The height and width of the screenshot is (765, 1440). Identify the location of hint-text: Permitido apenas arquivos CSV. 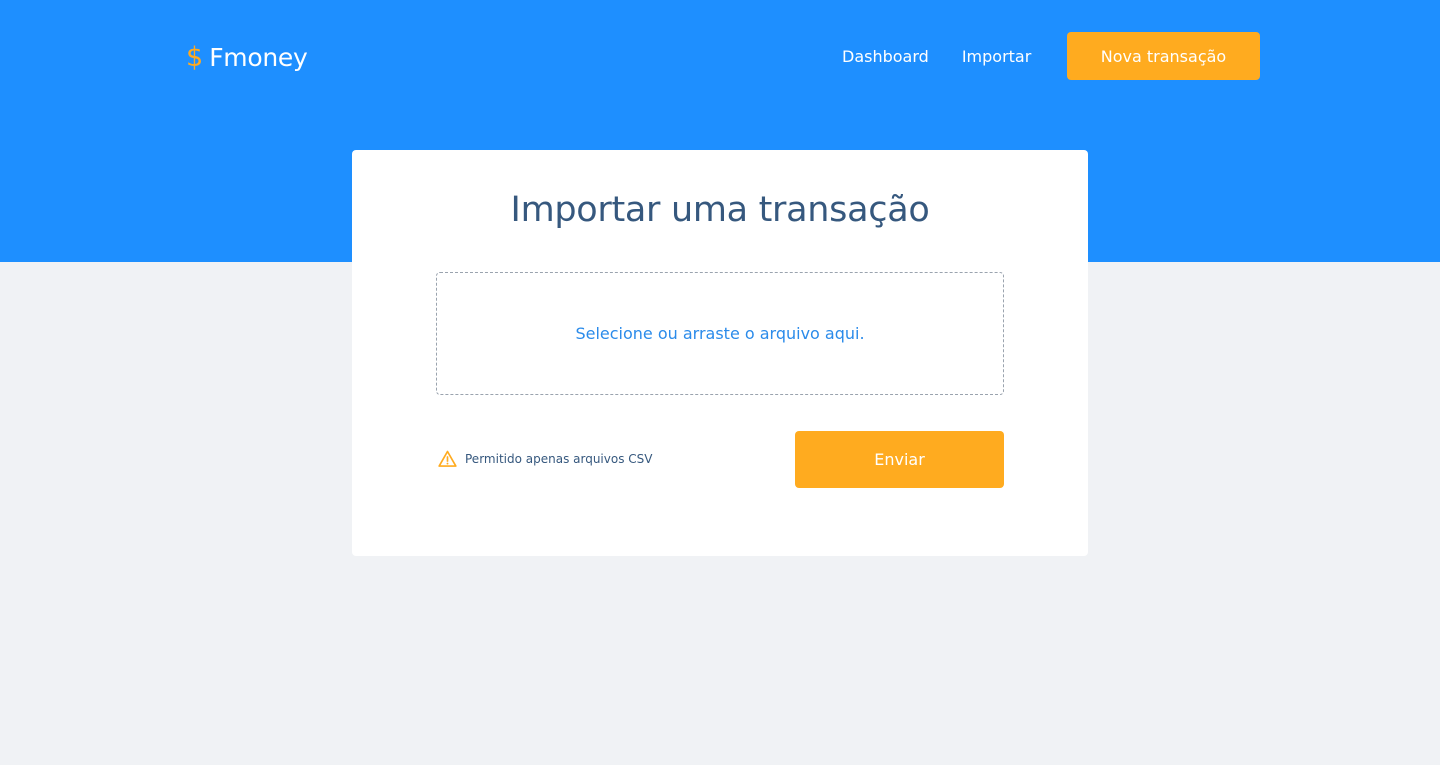
(559, 459).